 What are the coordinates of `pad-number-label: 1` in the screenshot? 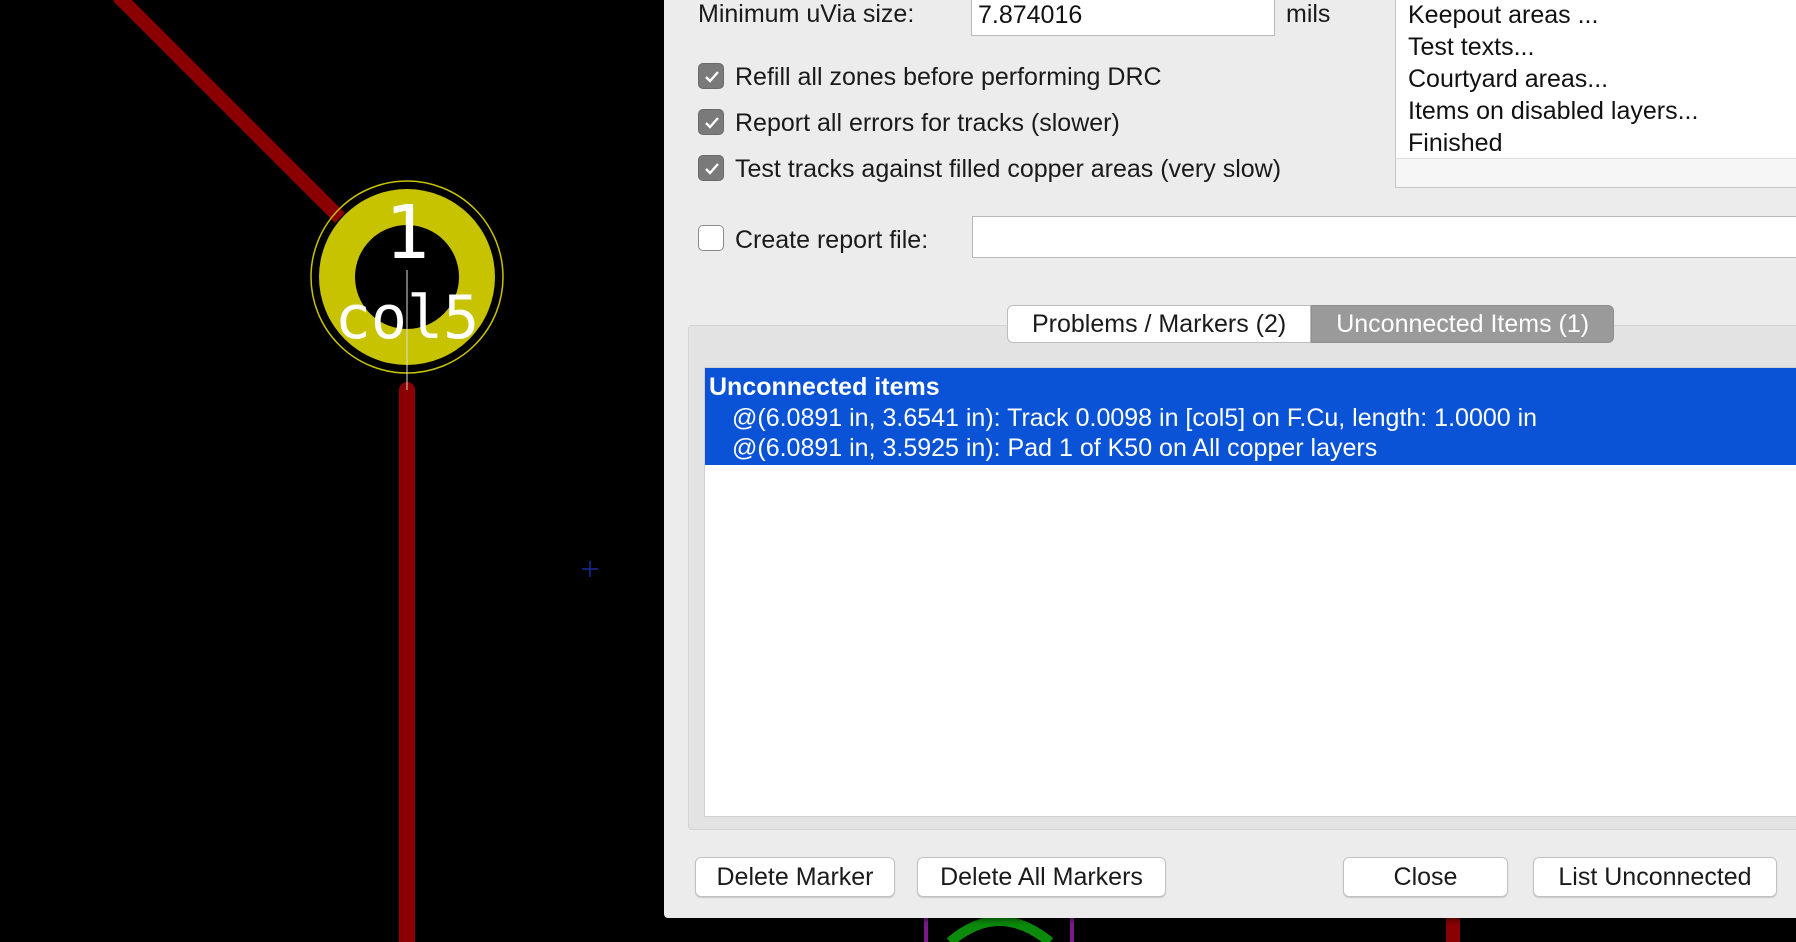 It's located at (407, 233).